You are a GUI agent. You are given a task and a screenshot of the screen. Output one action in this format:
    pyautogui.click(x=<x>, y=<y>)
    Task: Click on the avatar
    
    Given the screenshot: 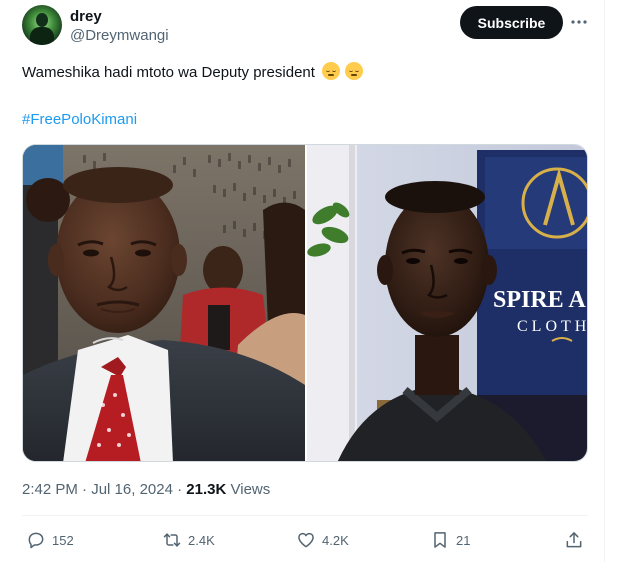 What is the action you would take?
    pyautogui.click(x=42, y=25)
    